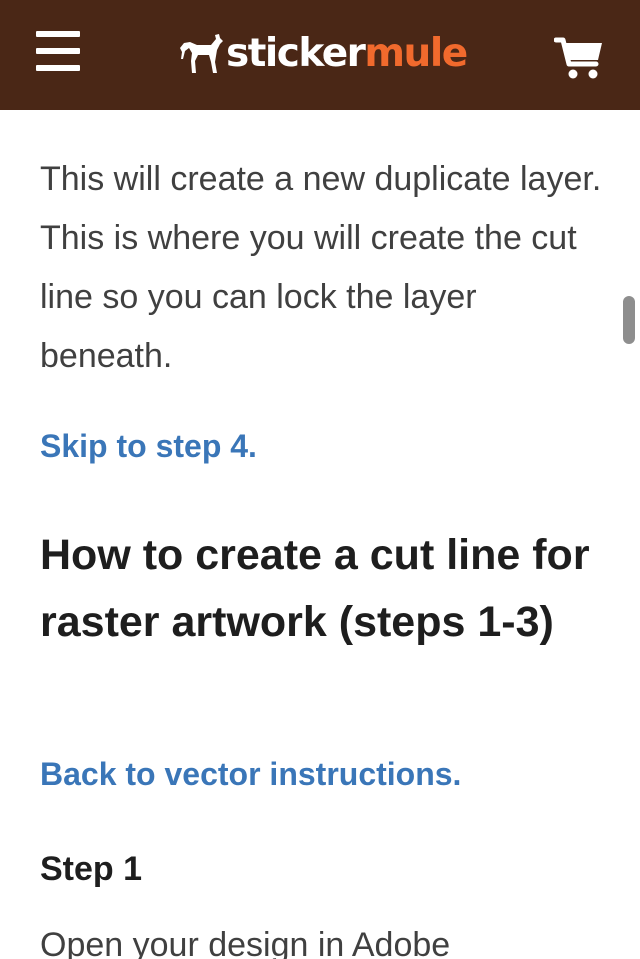 The height and width of the screenshot is (959, 640). I want to click on shopping-cart-icon, so click(577, 58).